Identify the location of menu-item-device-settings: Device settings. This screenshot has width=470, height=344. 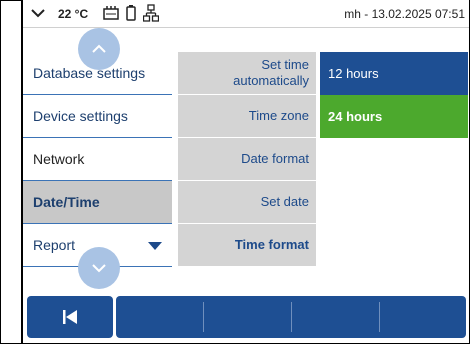
(97, 116).